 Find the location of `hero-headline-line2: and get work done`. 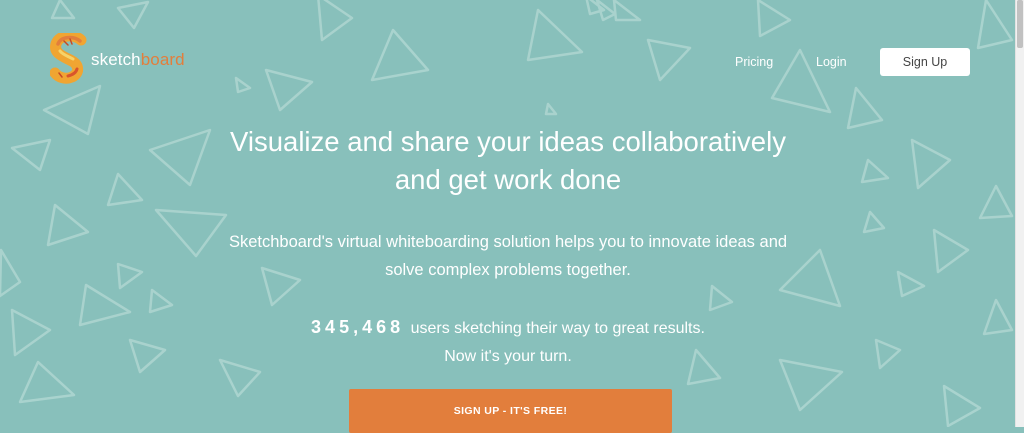

hero-headline-line2: and get work done is located at coordinates (508, 179).